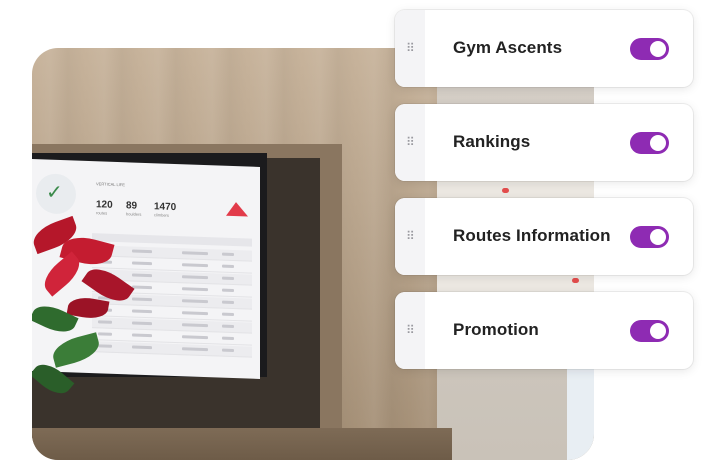 Image resolution: width=708 pixels, height=460 pixels. What do you see at coordinates (508, 47) in the screenshot?
I see `card-label: Gym Ascents` at bounding box center [508, 47].